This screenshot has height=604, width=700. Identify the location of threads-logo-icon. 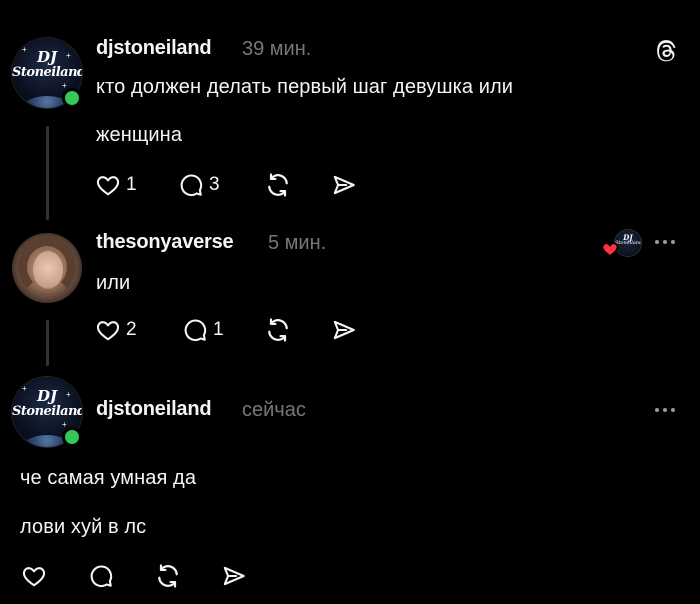
(666, 51).